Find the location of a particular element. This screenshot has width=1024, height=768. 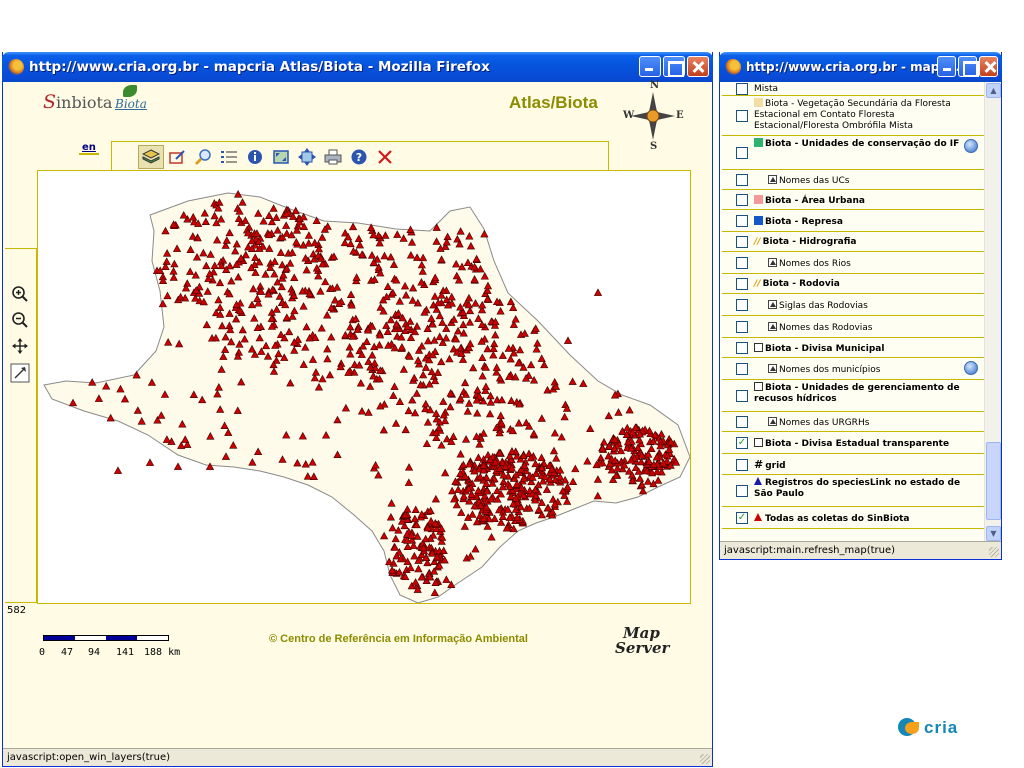

list-icon is located at coordinates (229, 157).